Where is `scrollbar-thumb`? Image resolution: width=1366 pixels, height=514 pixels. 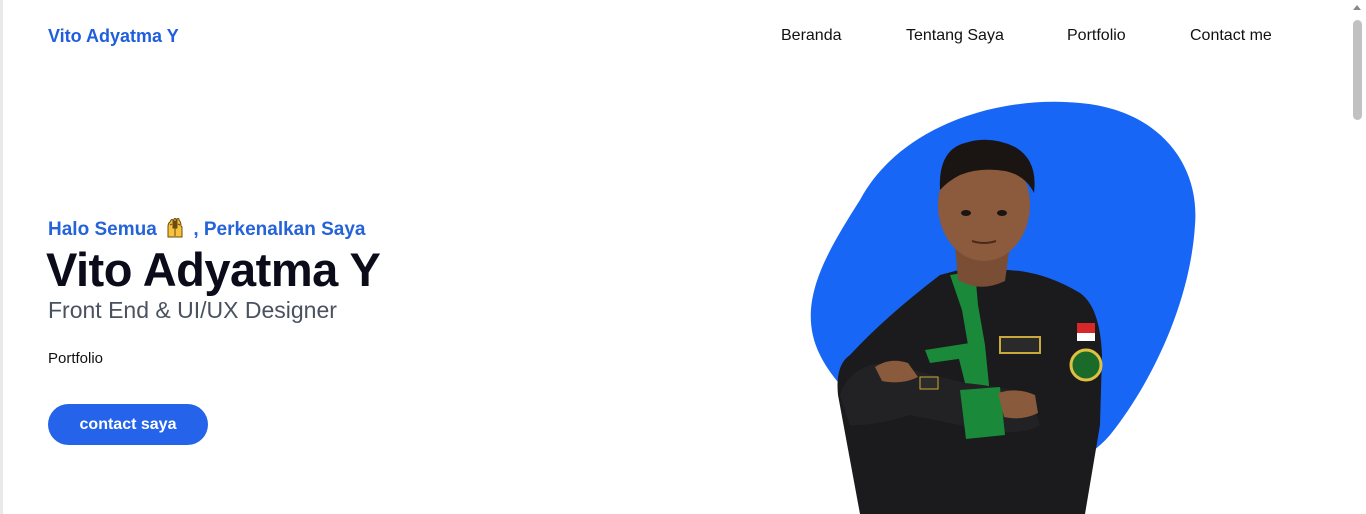
scrollbar-thumb is located at coordinates (1357, 70).